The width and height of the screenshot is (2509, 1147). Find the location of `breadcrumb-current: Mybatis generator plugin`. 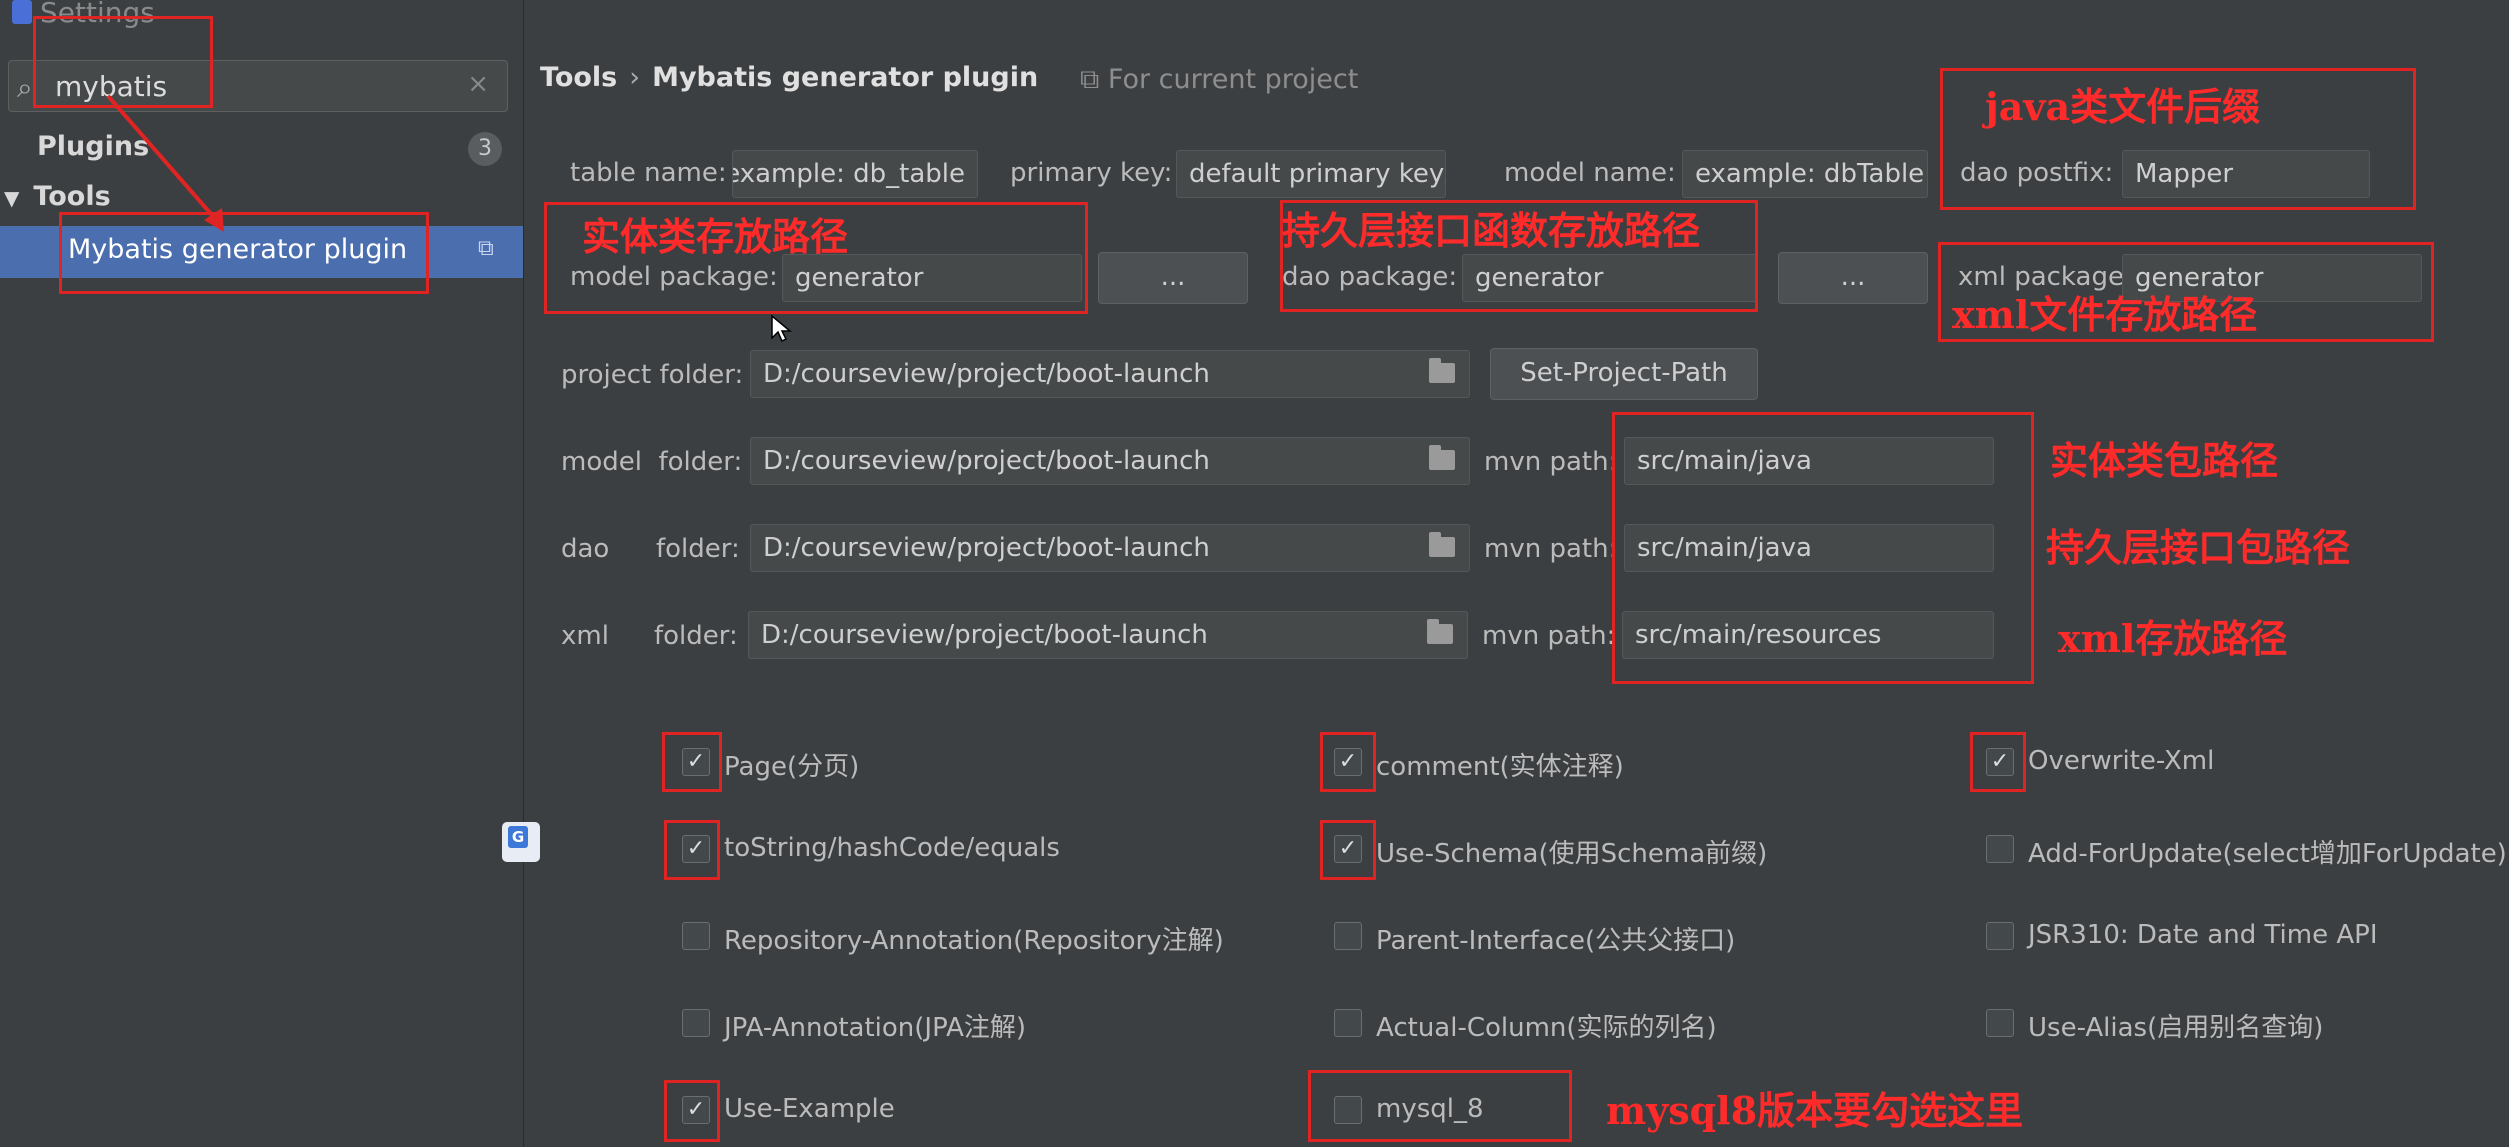

breadcrumb-current: Mybatis generator plugin is located at coordinates (845, 77).